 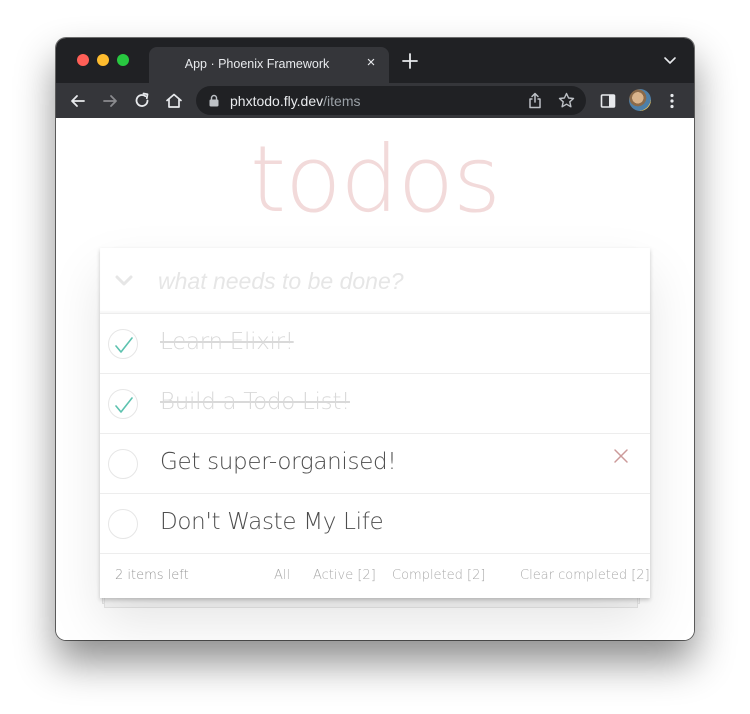 What do you see at coordinates (278, 462) in the screenshot?
I see `todo-title: Get super-organised!` at bounding box center [278, 462].